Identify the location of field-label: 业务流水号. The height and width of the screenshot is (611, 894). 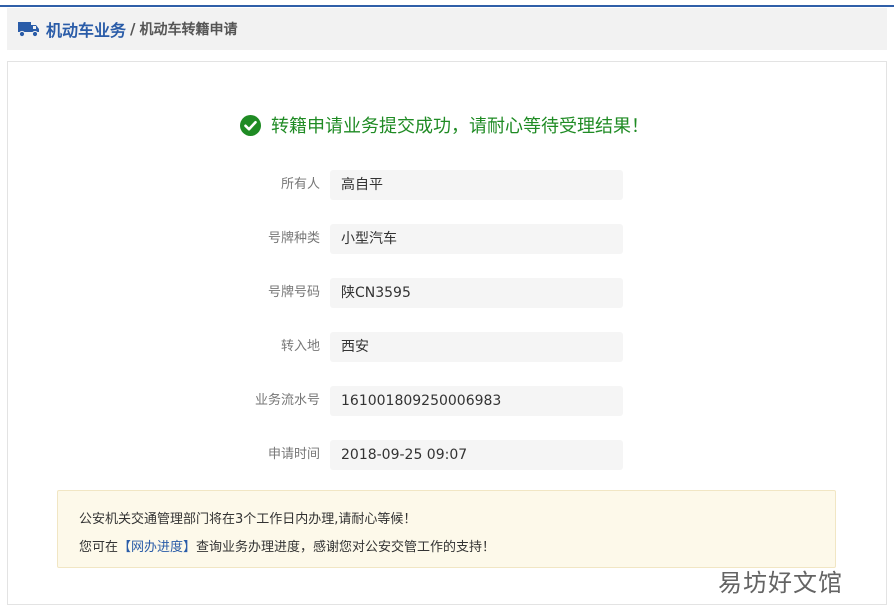
(287, 400).